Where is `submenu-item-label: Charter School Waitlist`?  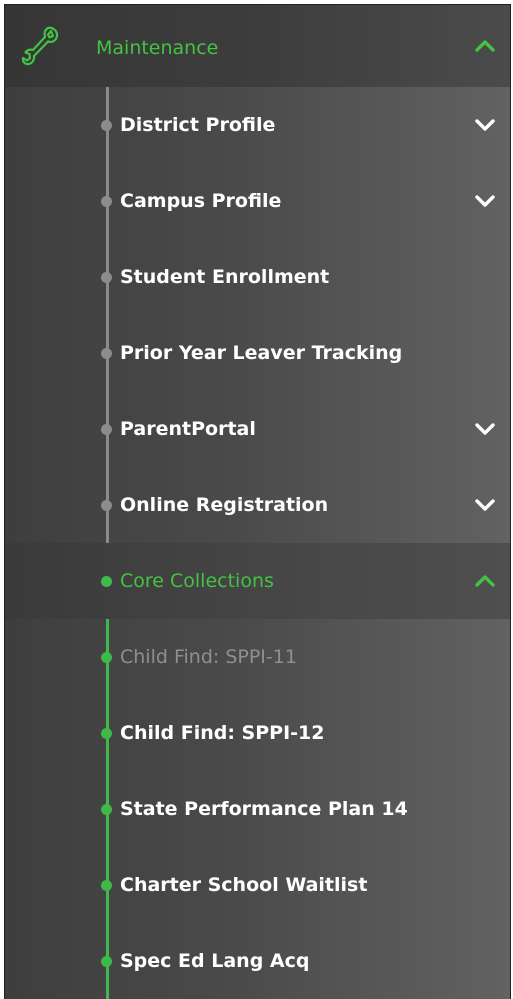 submenu-item-label: Charter School Waitlist is located at coordinates (244, 885).